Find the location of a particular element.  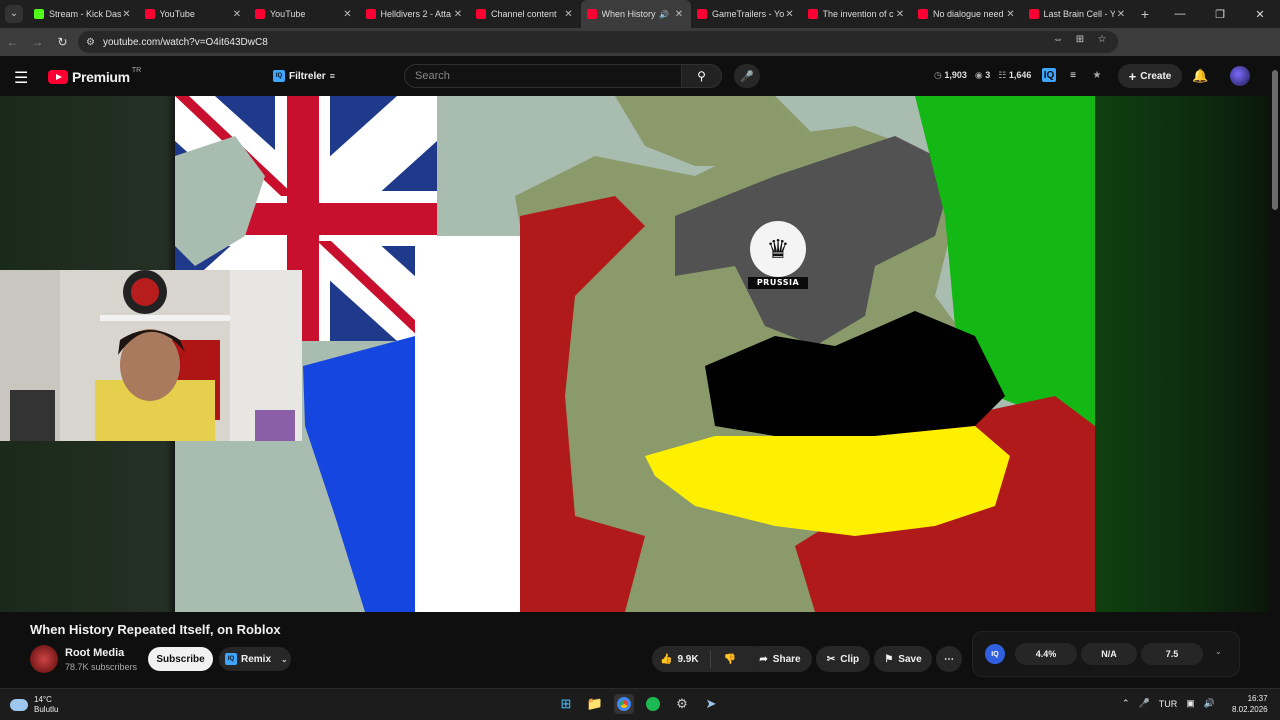

chevron-up-icon: ⌃ is located at coordinates (1126, 703).